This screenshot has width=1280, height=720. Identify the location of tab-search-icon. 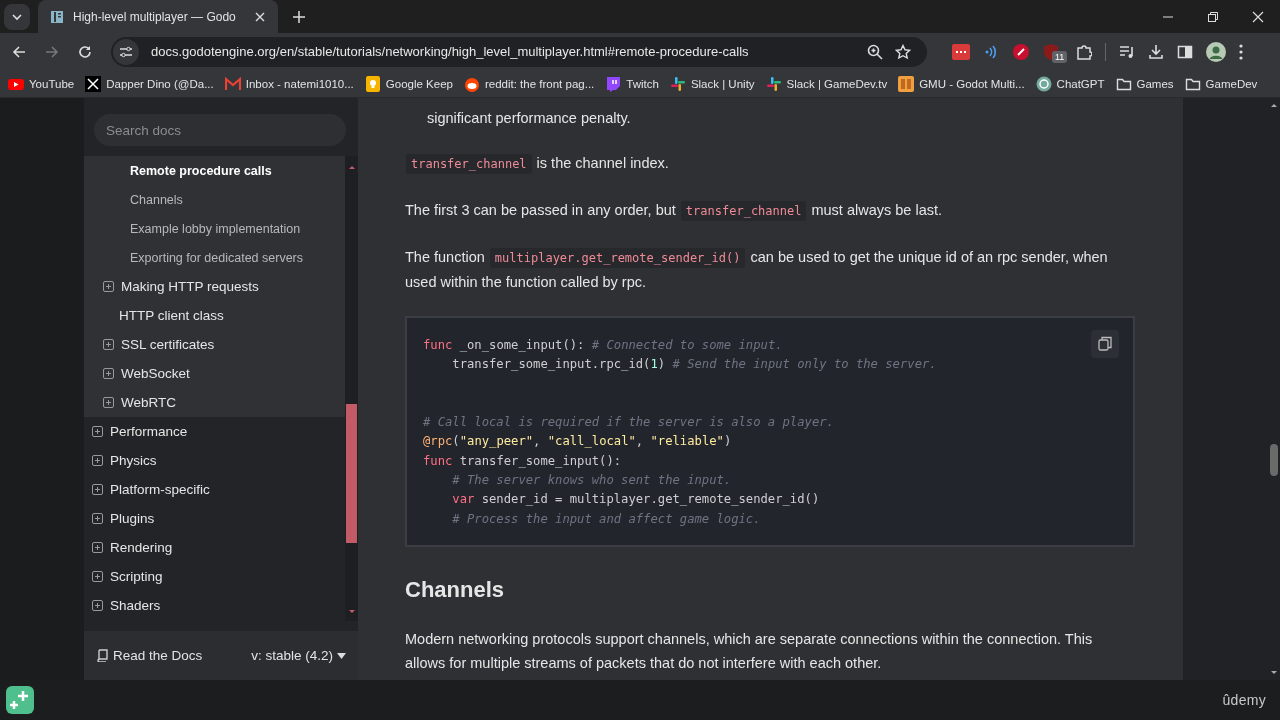
(17, 16).